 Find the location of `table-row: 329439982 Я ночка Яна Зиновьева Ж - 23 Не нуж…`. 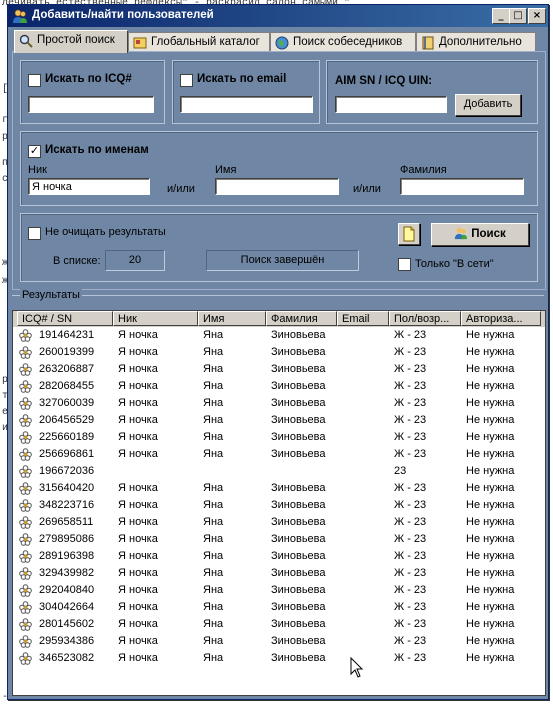

table-row: 329439982 Я ночка Яна Зиновьева Ж - 23 Не нуж… is located at coordinates (279, 573).